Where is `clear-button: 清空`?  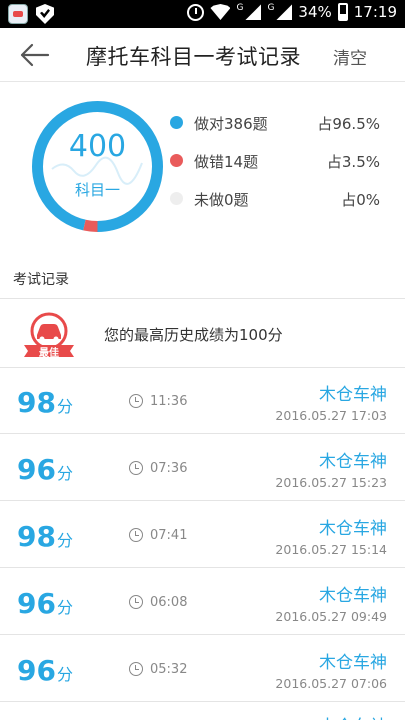 clear-button: 清空 is located at coordinates (350, 56).